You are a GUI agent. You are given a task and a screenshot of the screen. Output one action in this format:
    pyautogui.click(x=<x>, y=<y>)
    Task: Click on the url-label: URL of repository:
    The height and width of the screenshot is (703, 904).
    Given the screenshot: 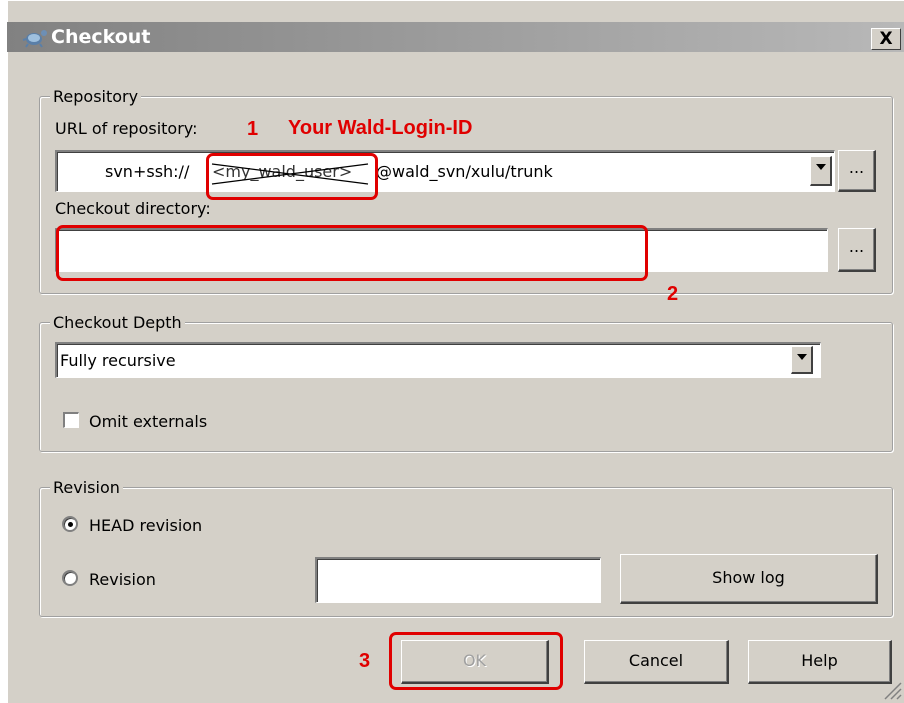 What is the action you would take?
    pyautogui.click(x=126, y=128)
    